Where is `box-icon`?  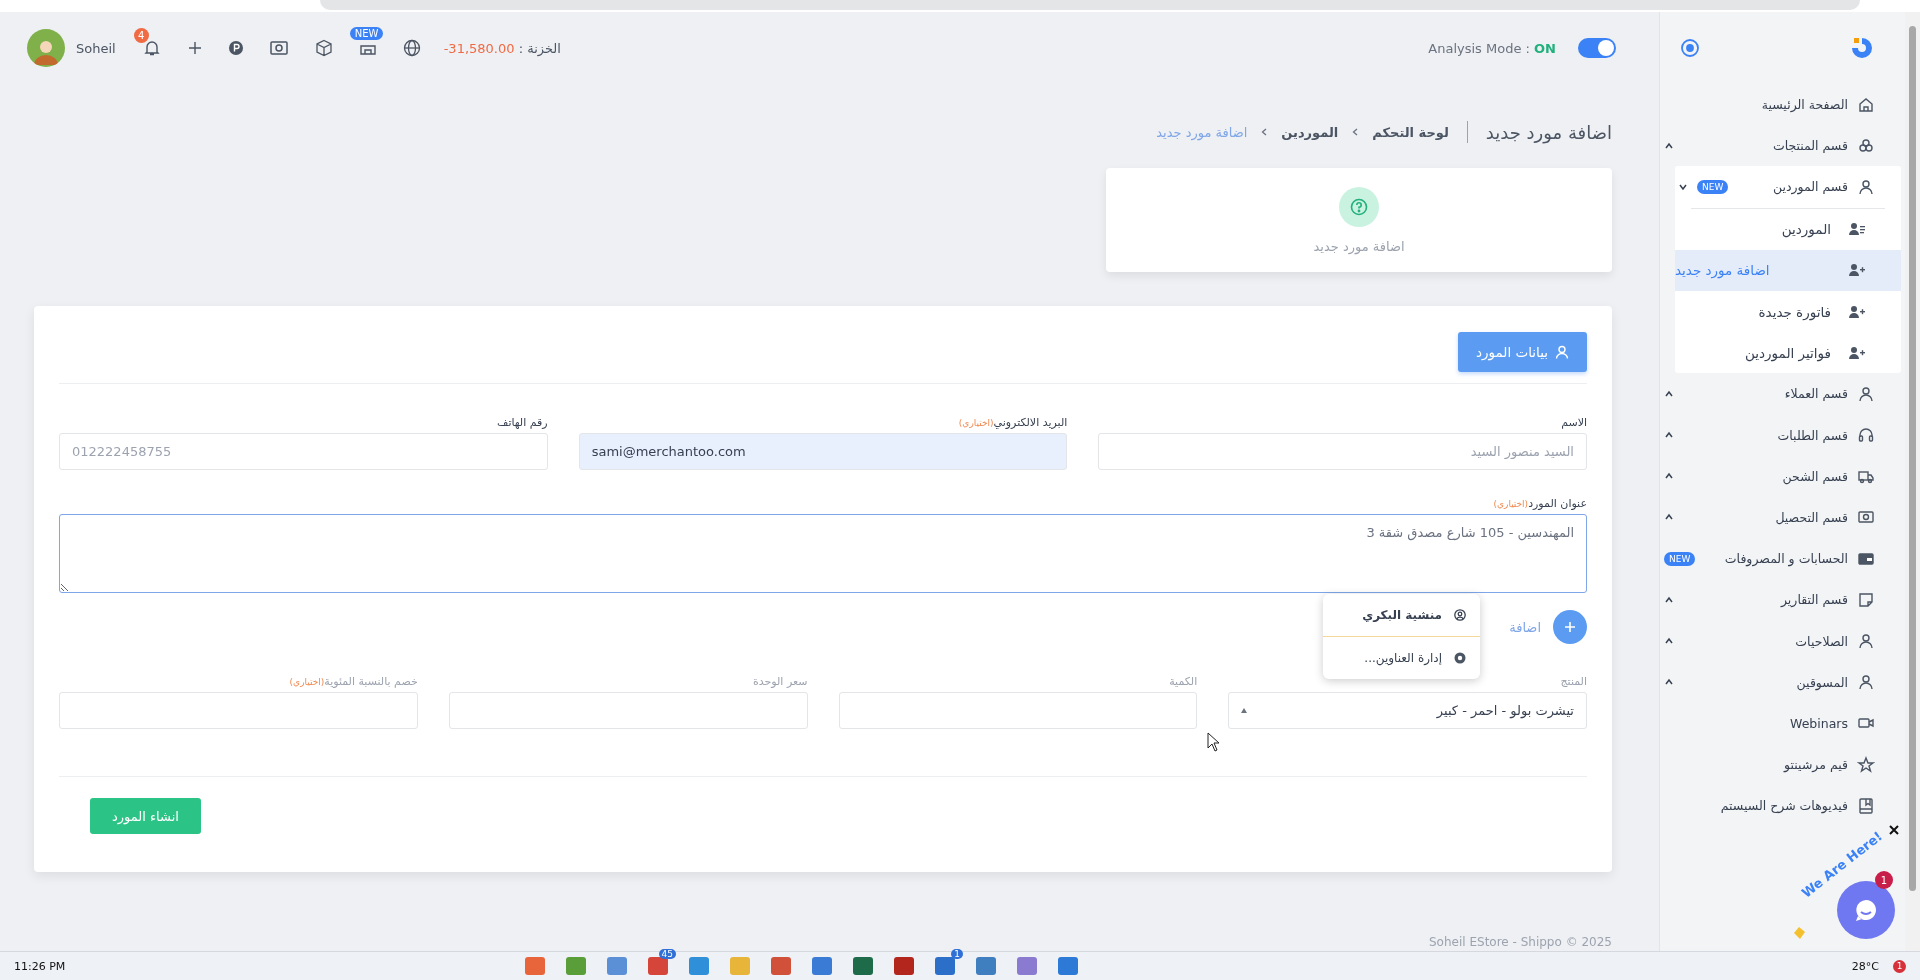 box-icon is located at coordinates (323, 48).